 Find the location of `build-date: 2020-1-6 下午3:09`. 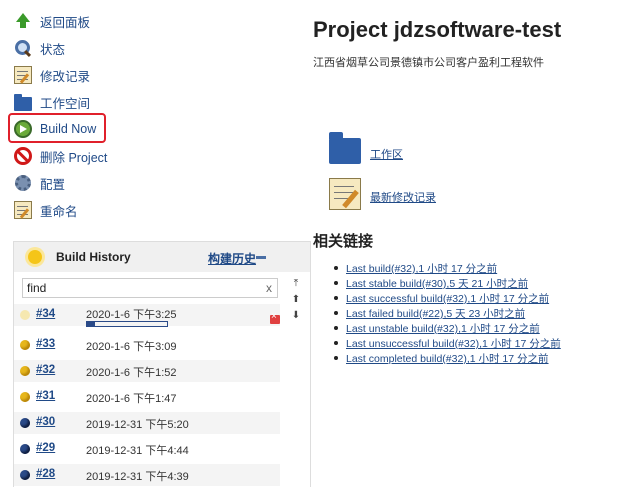

build-date: 2020-1-6 下午3:09 is located at coordinates (131, 347).